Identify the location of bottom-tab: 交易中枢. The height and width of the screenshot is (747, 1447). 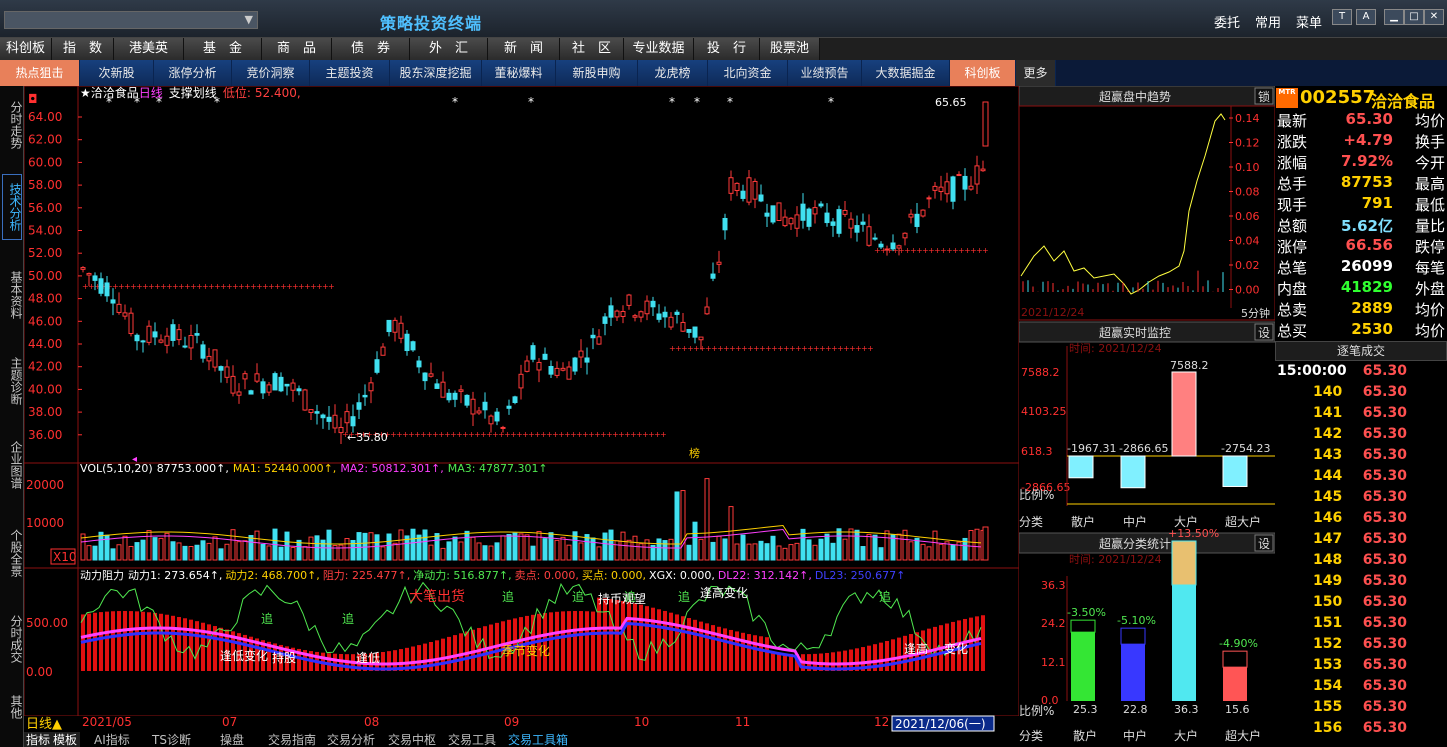
(412, 739).